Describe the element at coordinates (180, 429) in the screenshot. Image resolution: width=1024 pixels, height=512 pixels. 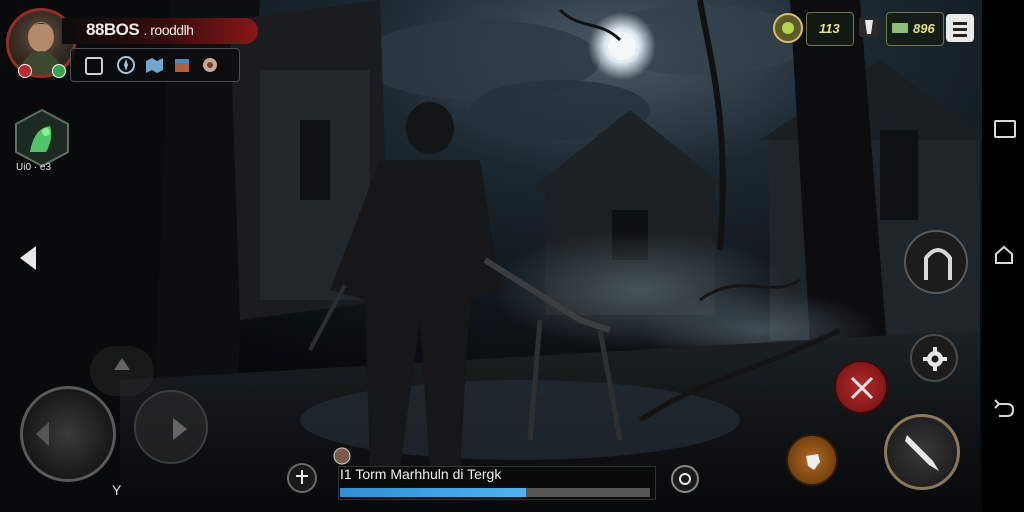
I see `right-triangle-icon` at that location.